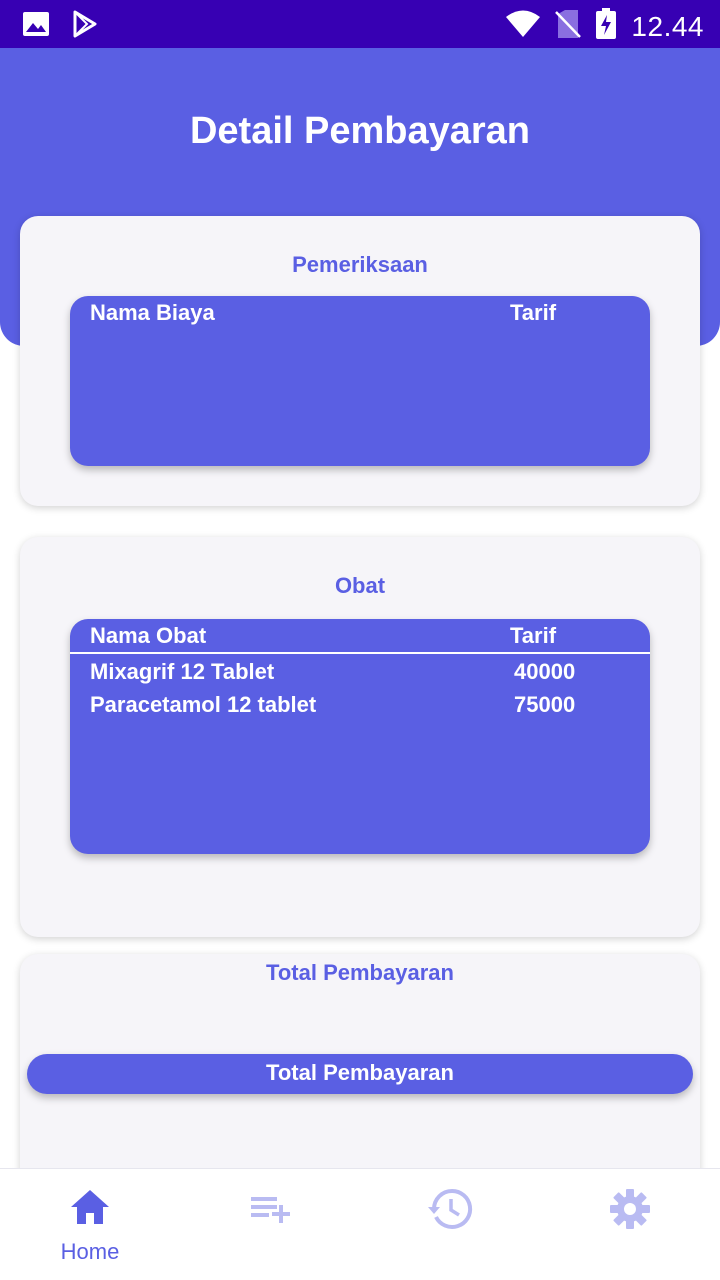  I want to click on obat-title: Obat, so click(360, 585).